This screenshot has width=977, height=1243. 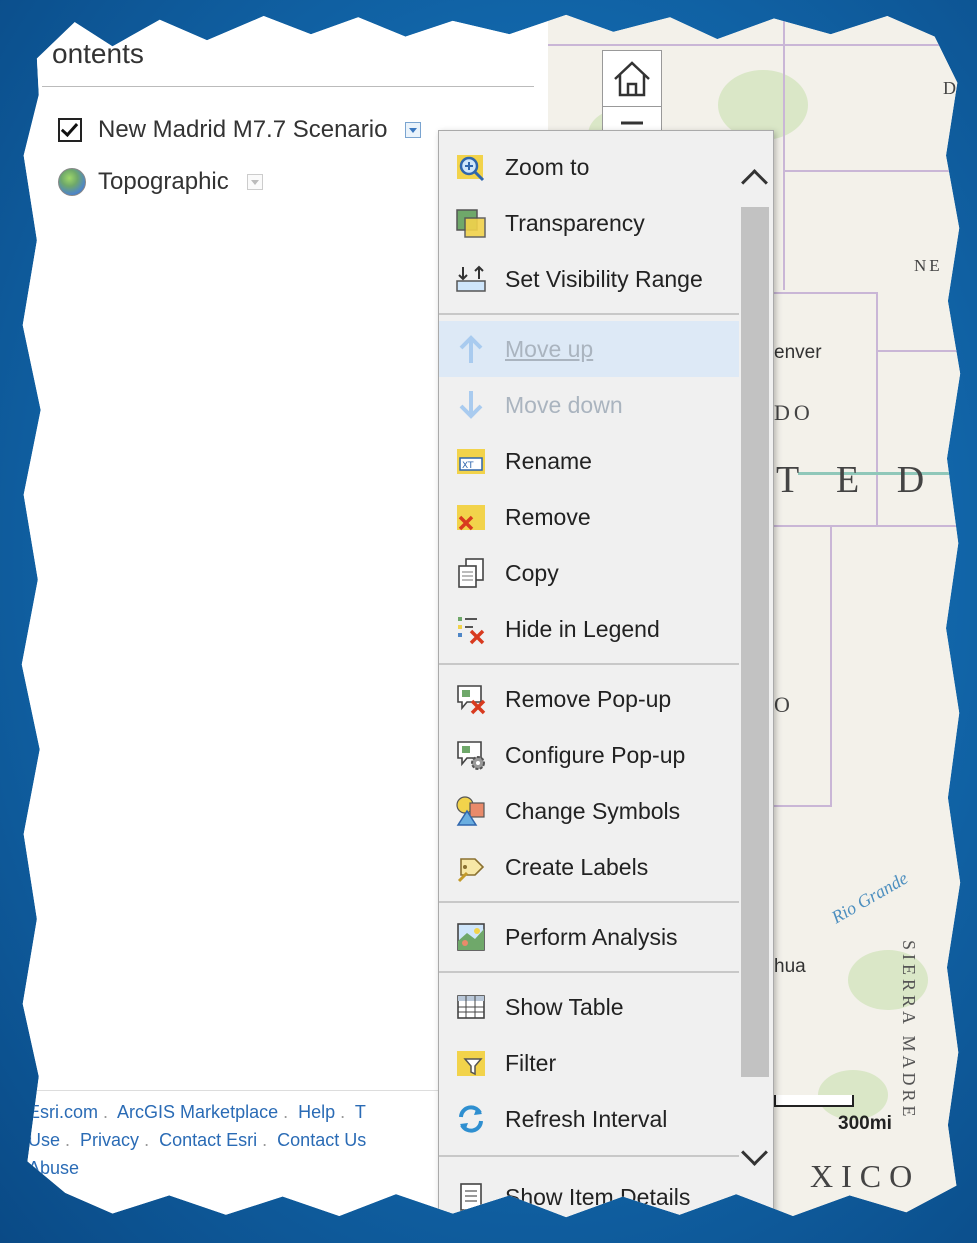 What do you see at coordinates (593, 810) in the screenshot?
I see `menu-item-label: Change Symbols` at bounding box center [593, 810].